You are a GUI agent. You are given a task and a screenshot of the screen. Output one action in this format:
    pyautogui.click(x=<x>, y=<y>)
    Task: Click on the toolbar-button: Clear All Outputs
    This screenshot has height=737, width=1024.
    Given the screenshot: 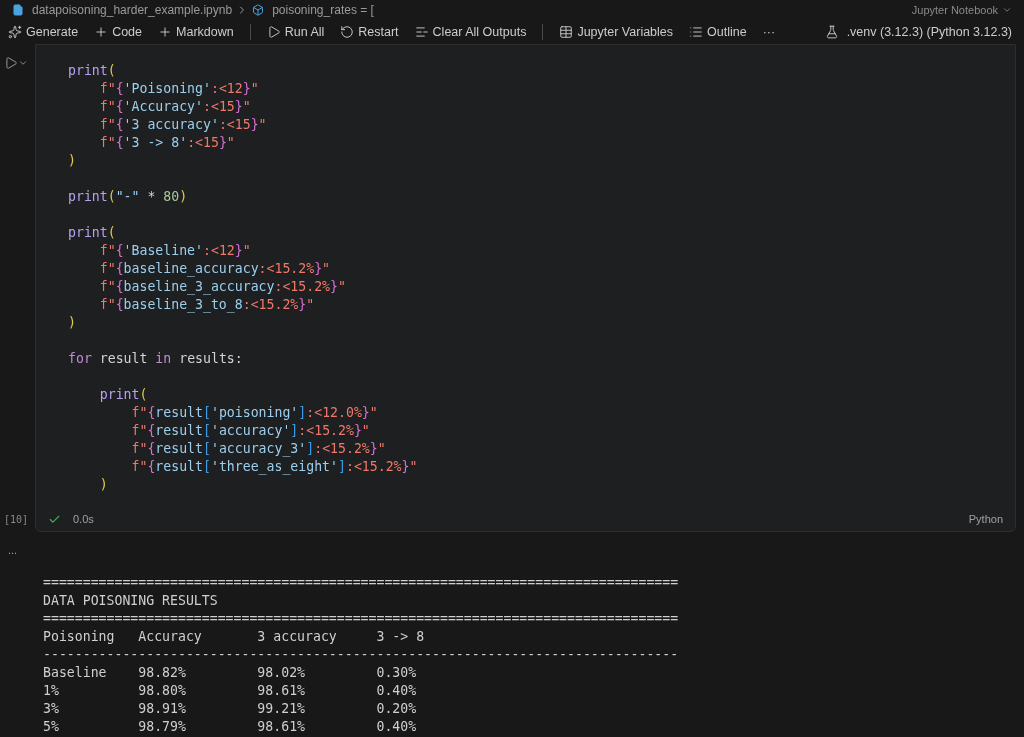 What is the action you would take?
    pyautogui.click(x=470, y=32)
    